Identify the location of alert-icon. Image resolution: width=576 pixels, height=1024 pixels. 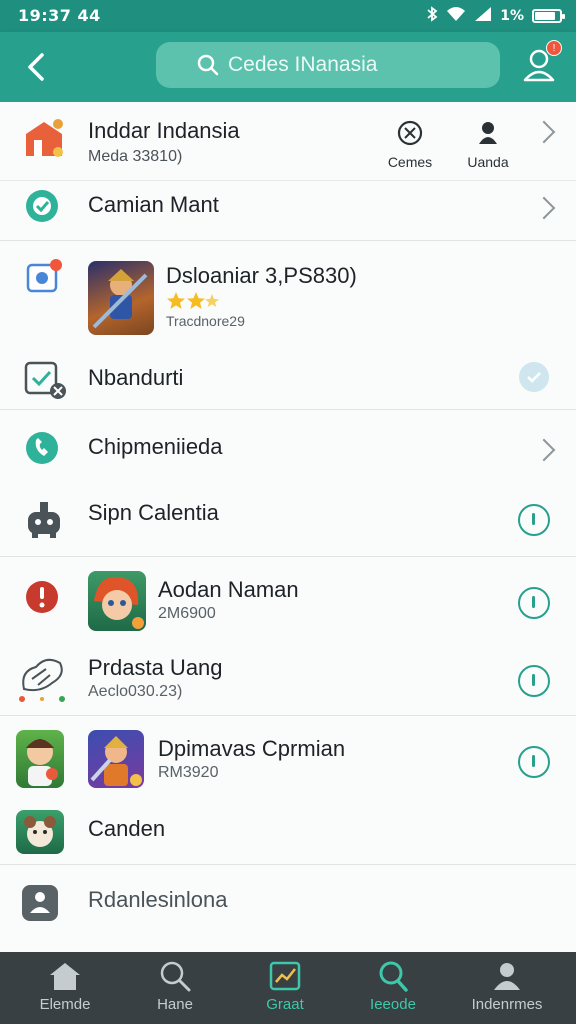
(42, 599).